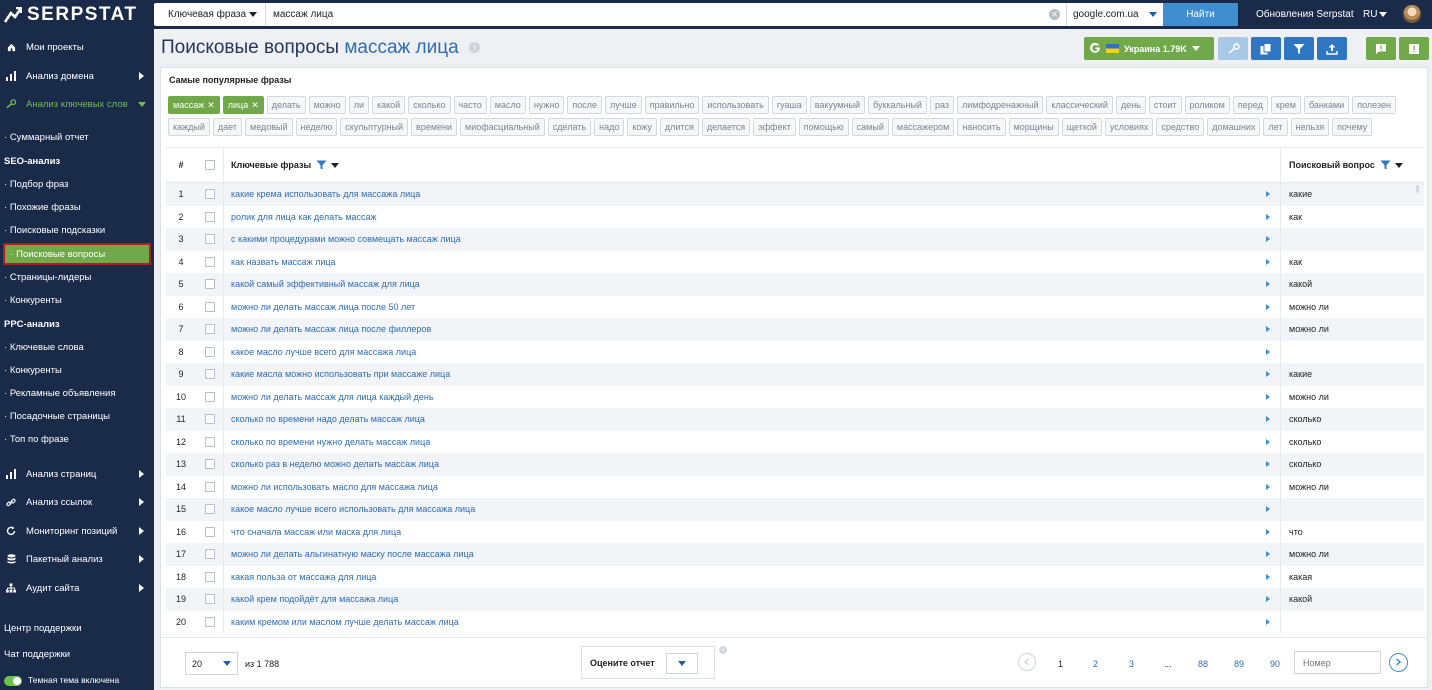 Image resolution: width=1432 pixels, height=690 pixels. I want to click on sidebar-item-similar-phrases: · Похожие фразы, so click(42, 207).